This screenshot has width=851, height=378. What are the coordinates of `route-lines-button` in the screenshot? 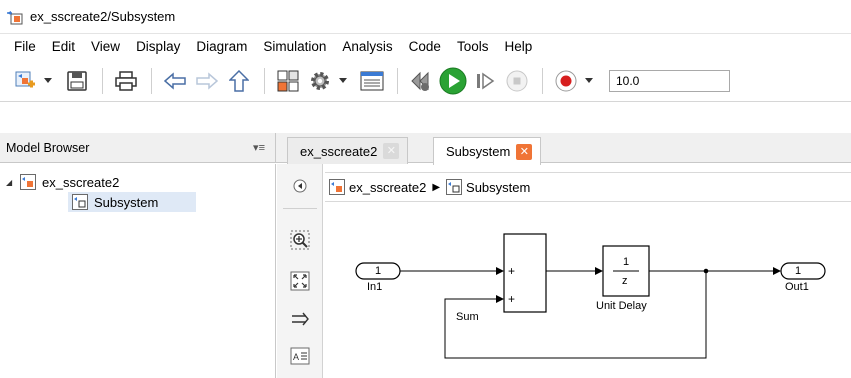 It's located at (300, 319).